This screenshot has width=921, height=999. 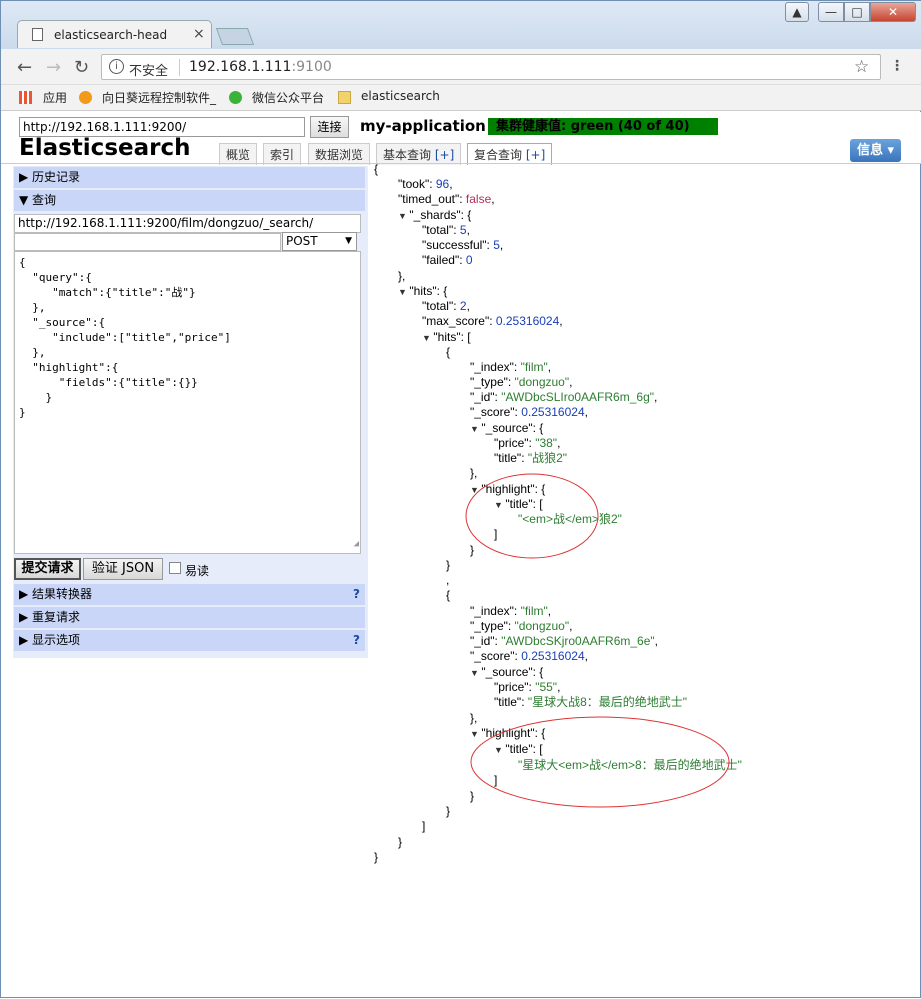 I want to click on tab-label: 数据浏览, so click(x=339, y=155).